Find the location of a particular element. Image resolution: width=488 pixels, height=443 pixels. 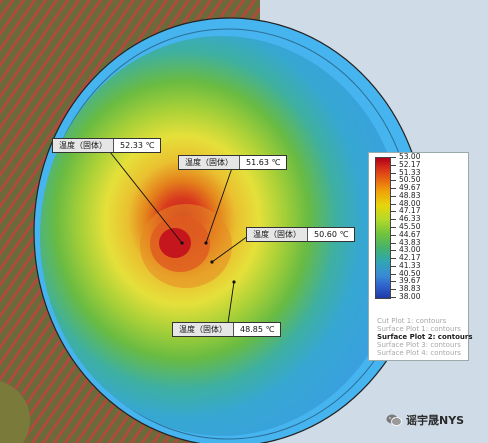

probe-label-1: 温度（固体） 52.33 ℃ is located at coordinates (107, 145).